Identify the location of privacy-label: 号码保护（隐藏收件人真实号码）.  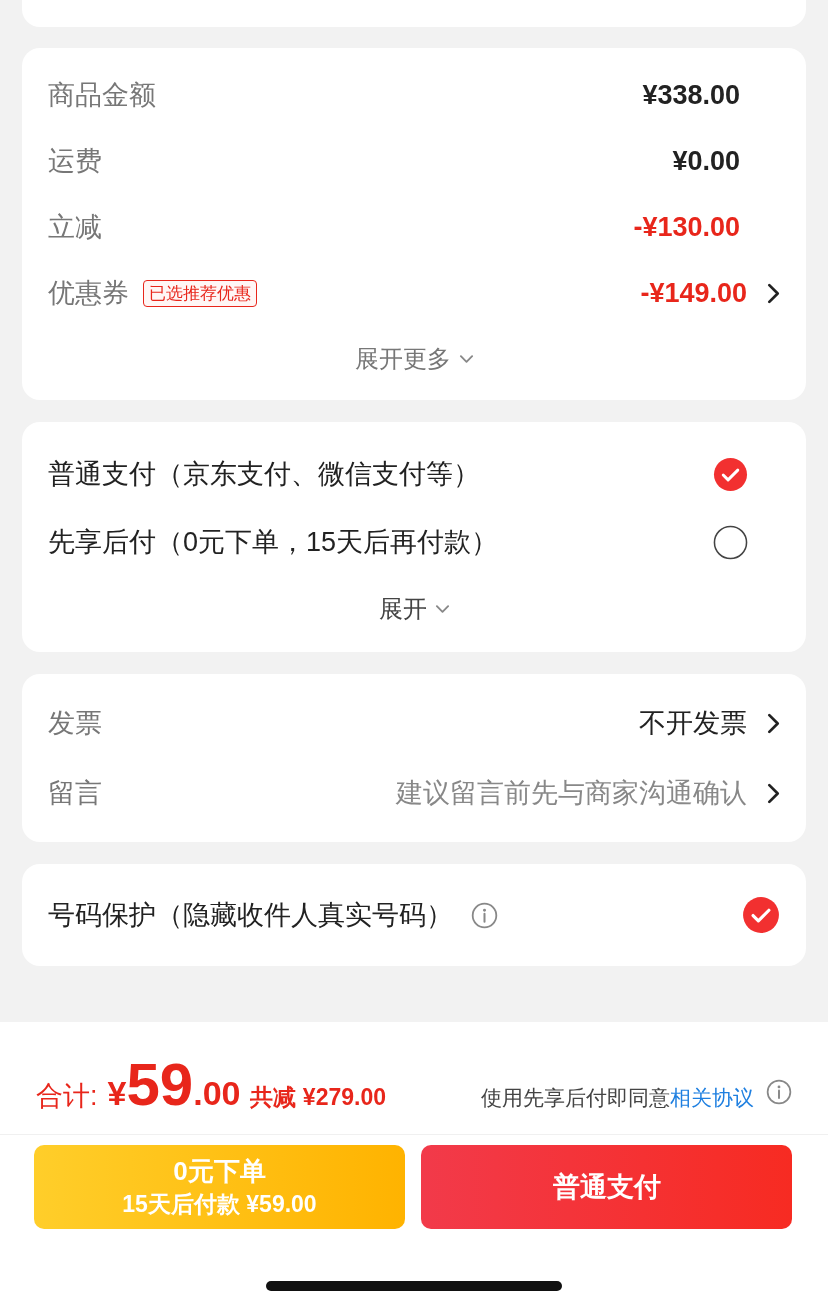
(250, 915).